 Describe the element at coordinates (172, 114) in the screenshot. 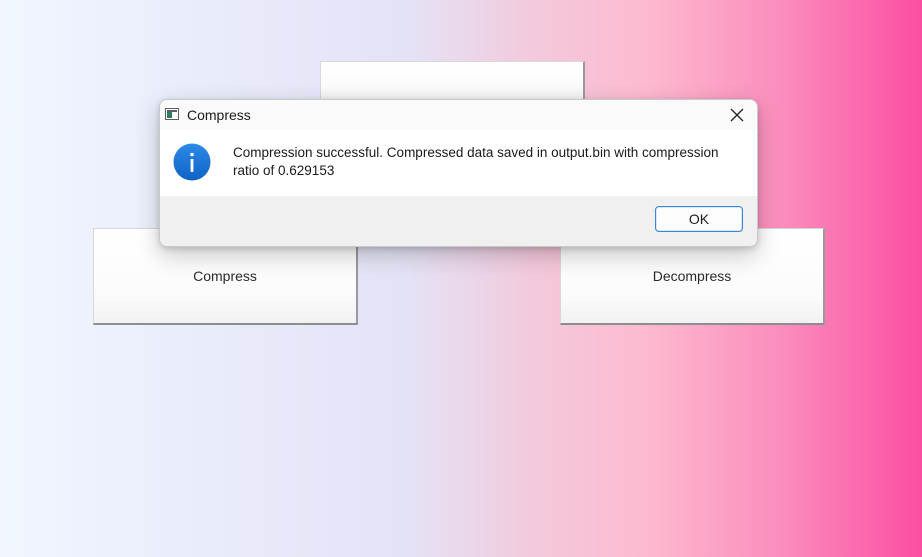

I see `app-window-icon` at that location.